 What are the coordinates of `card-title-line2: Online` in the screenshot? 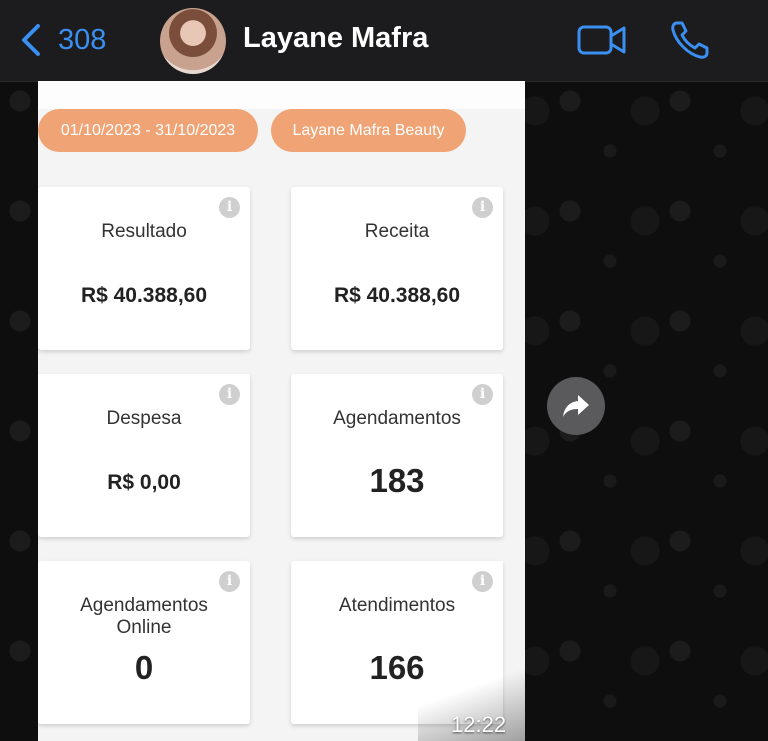 It's located at (144, 627).